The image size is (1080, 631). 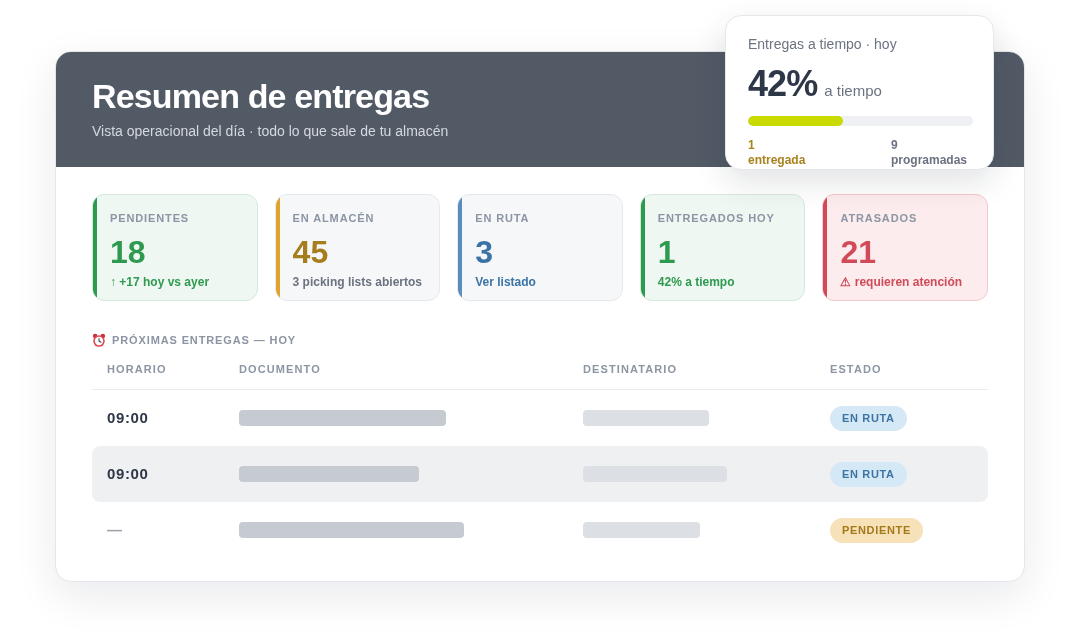 I want to click on stat-note: 42% a tiempo, so click(x=696, y=282).